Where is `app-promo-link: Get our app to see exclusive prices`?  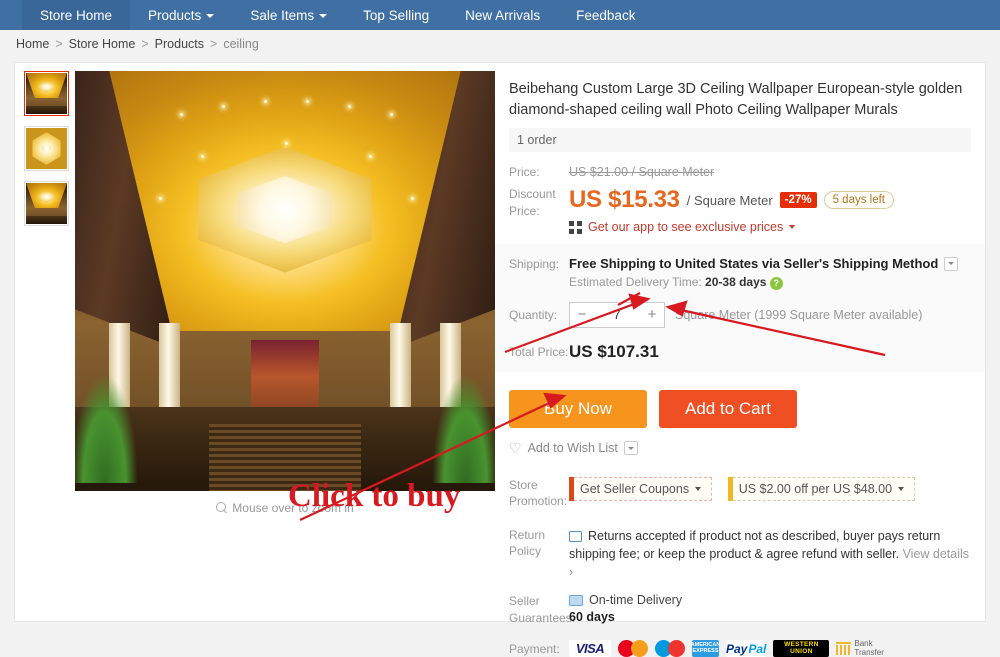
app-promo-link: Get our app to see exclusive prices is located at coordinates (770, 227).